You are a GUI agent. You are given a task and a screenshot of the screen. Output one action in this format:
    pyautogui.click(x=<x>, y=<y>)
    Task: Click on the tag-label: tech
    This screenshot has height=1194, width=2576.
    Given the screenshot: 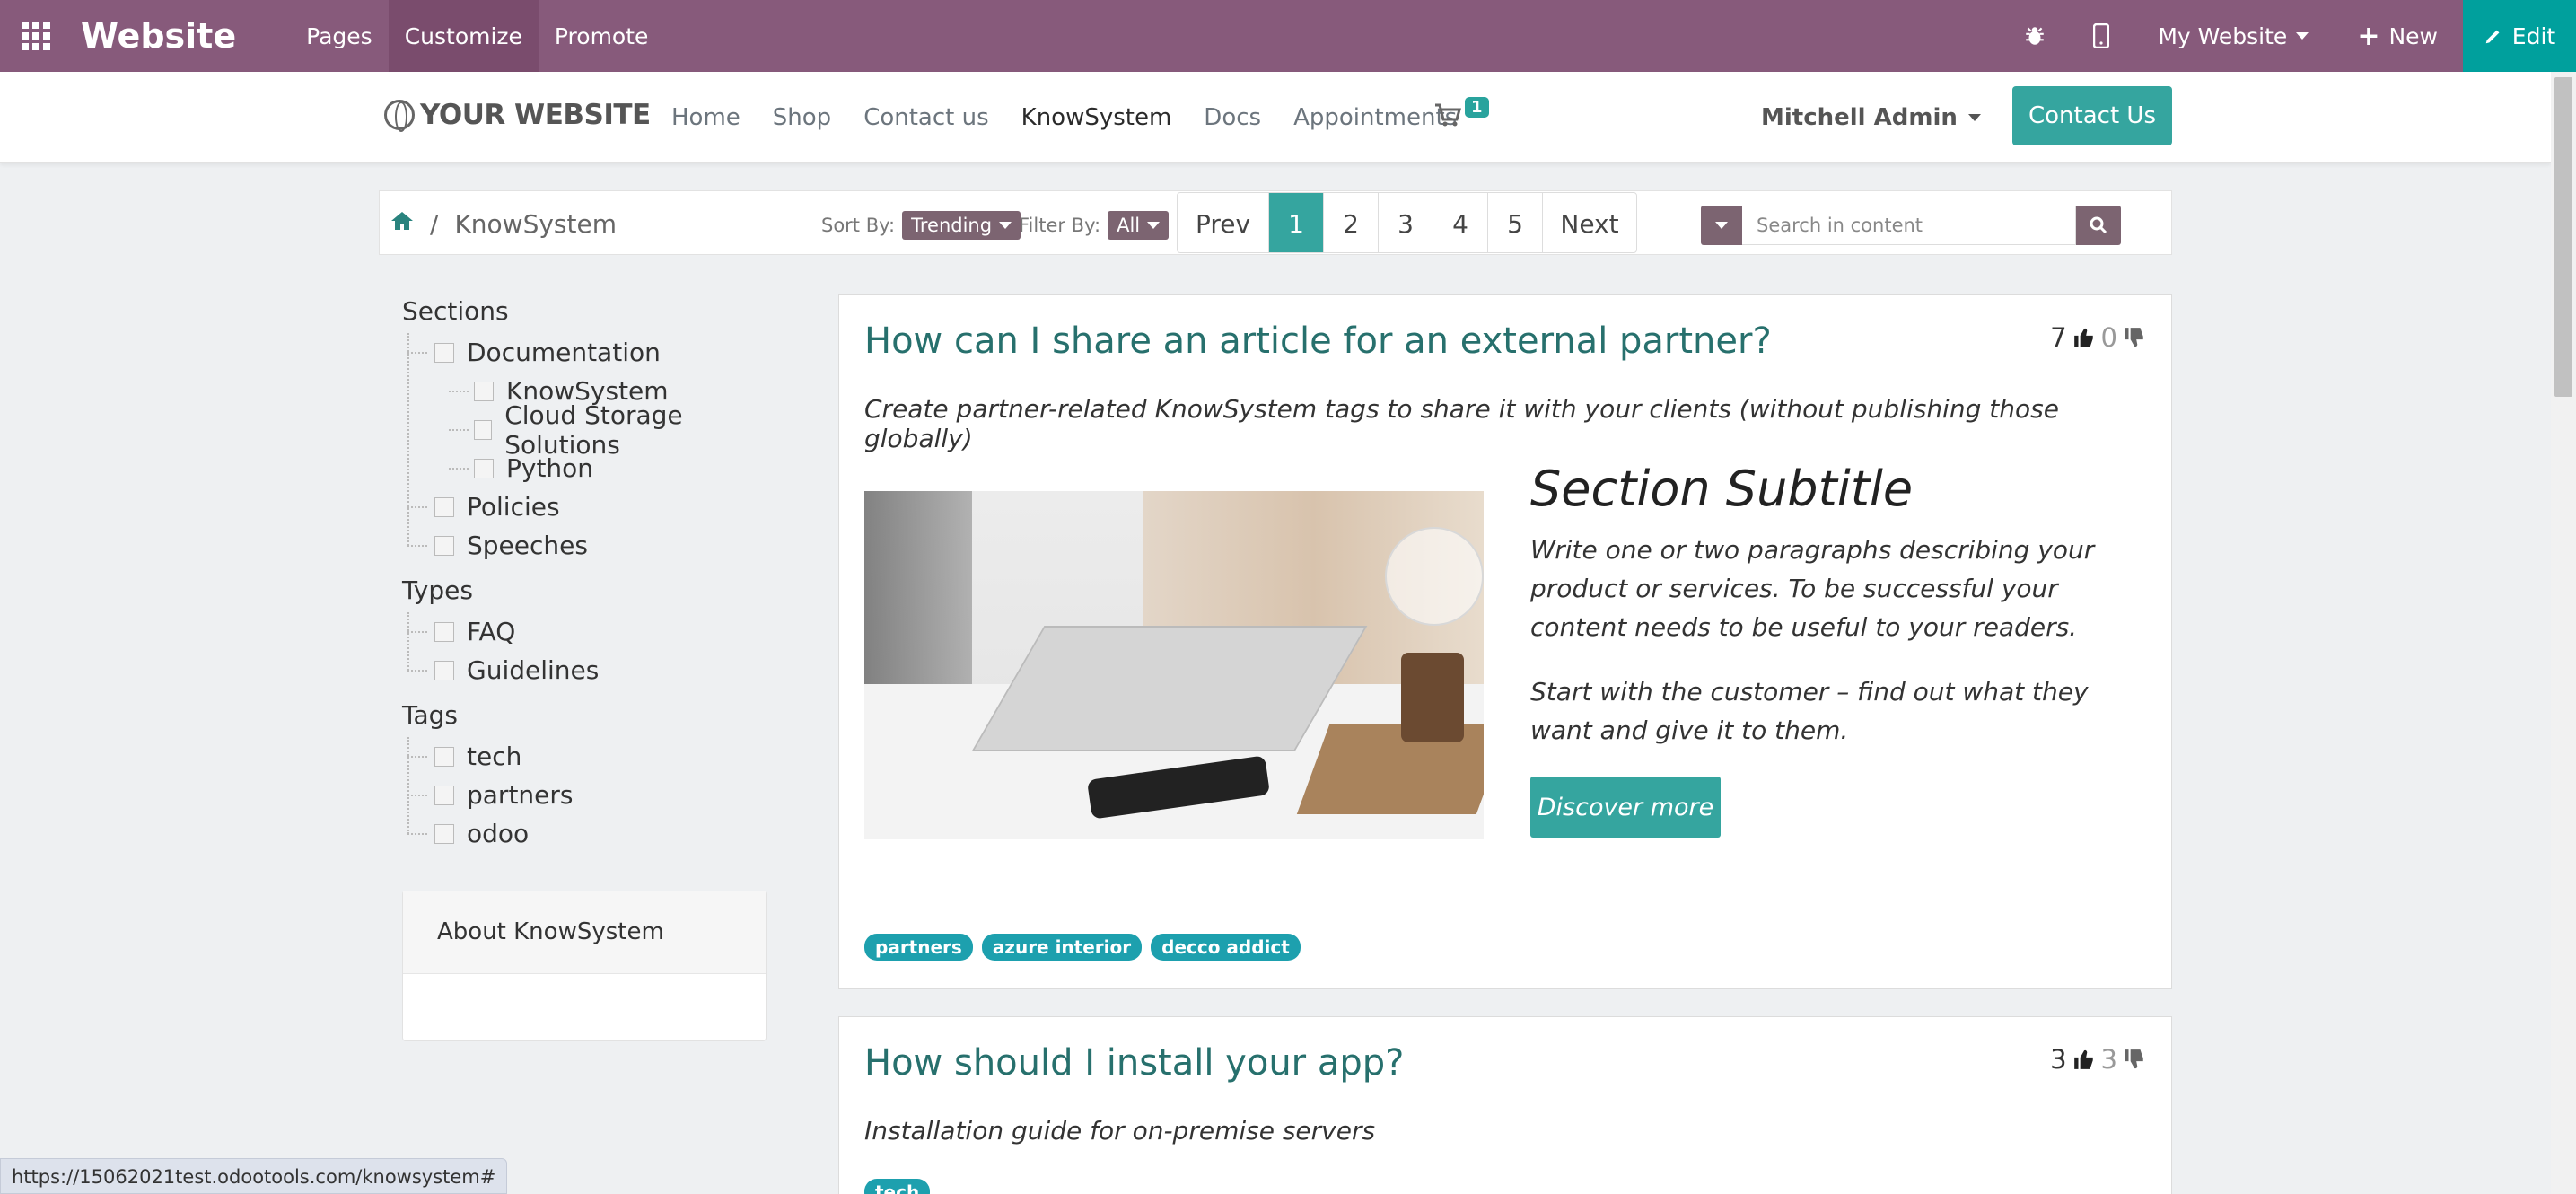 What is the action you would take?
    pyautogui.click(x=494, y=756)
    